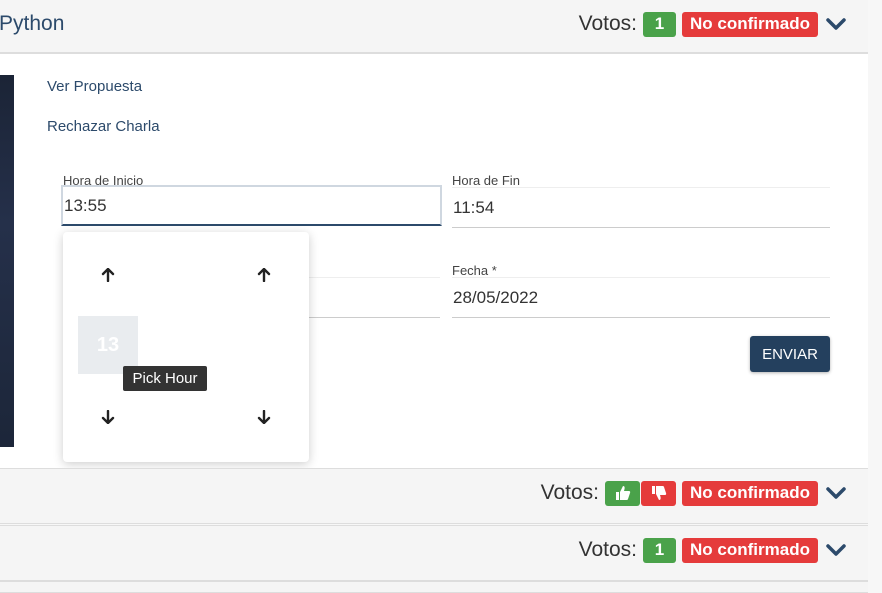 This screenshot has height=593, width=882. I want to click on tooltip: Pick Hour, so click(165, 378).